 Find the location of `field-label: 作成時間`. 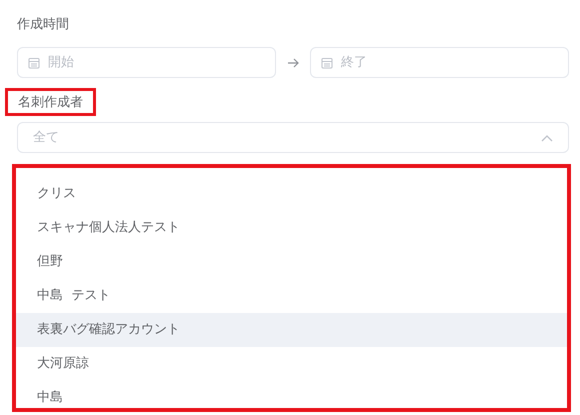

field-label: 作成時間 is located at coordinates (43, 25).